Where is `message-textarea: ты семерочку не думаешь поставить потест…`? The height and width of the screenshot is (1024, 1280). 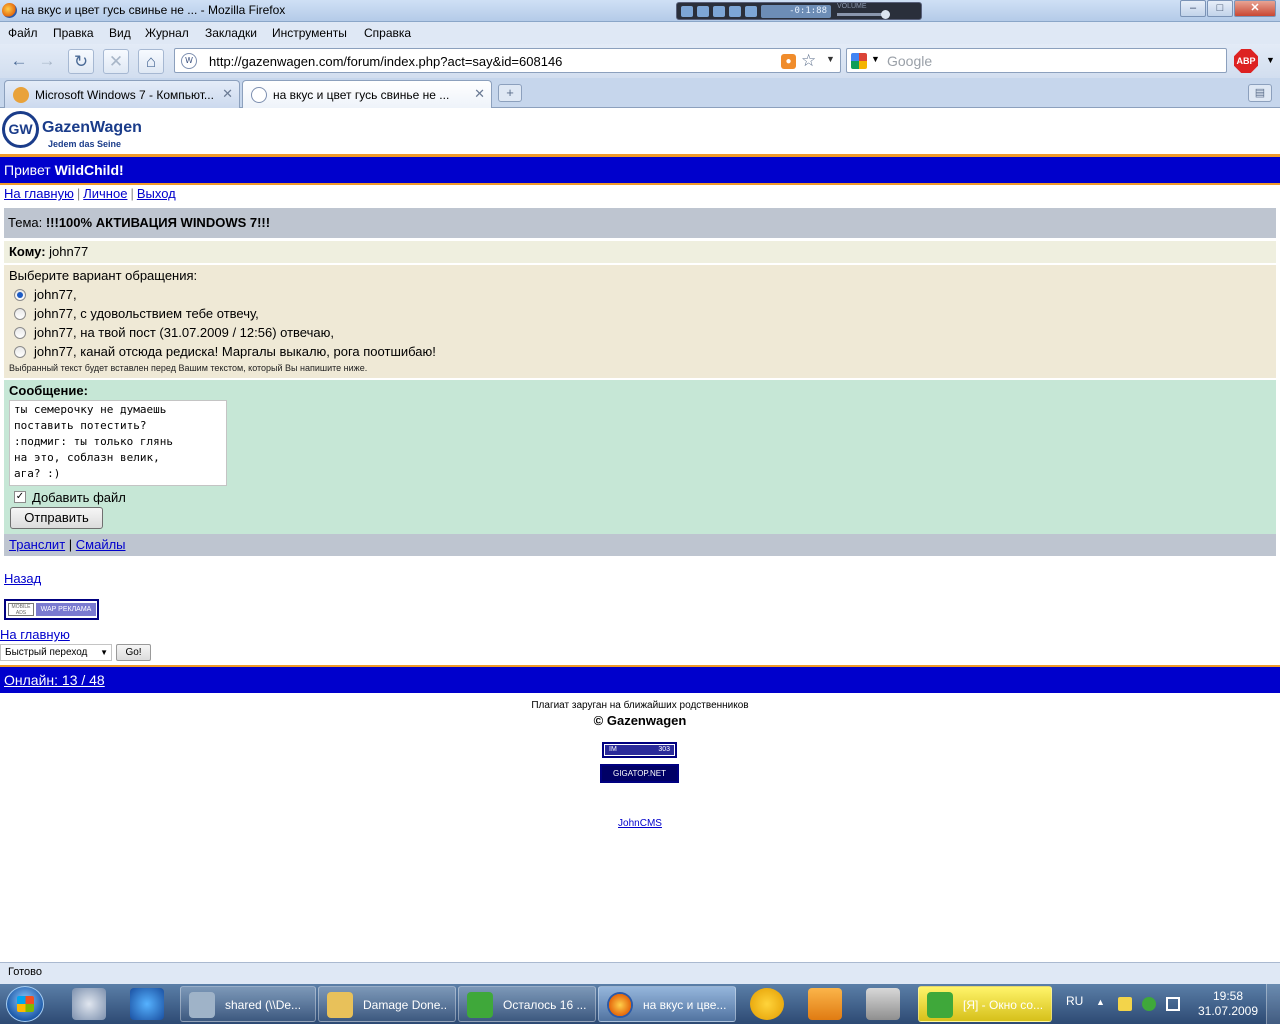 message-textarea: ты семерочку не думаешь поставить потест… is located at coordinates (118, 443).